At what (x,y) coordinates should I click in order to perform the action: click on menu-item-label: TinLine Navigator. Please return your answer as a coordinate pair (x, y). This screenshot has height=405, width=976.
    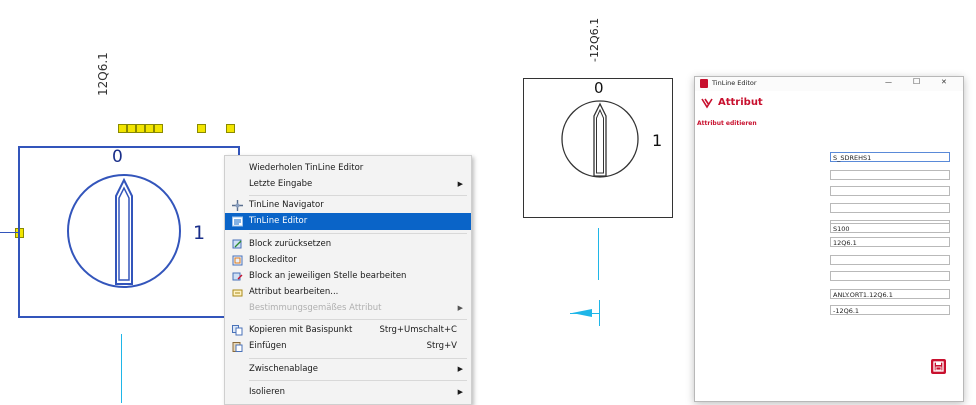
    Looking at the image, I should click on (286, 205).